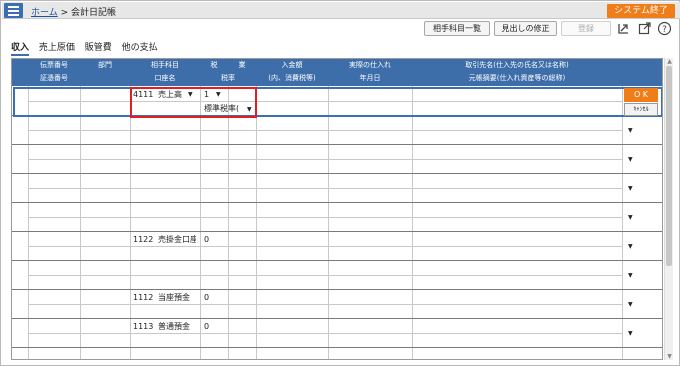  I want to click on page-title: 会計日記帳, so click(94, 13).